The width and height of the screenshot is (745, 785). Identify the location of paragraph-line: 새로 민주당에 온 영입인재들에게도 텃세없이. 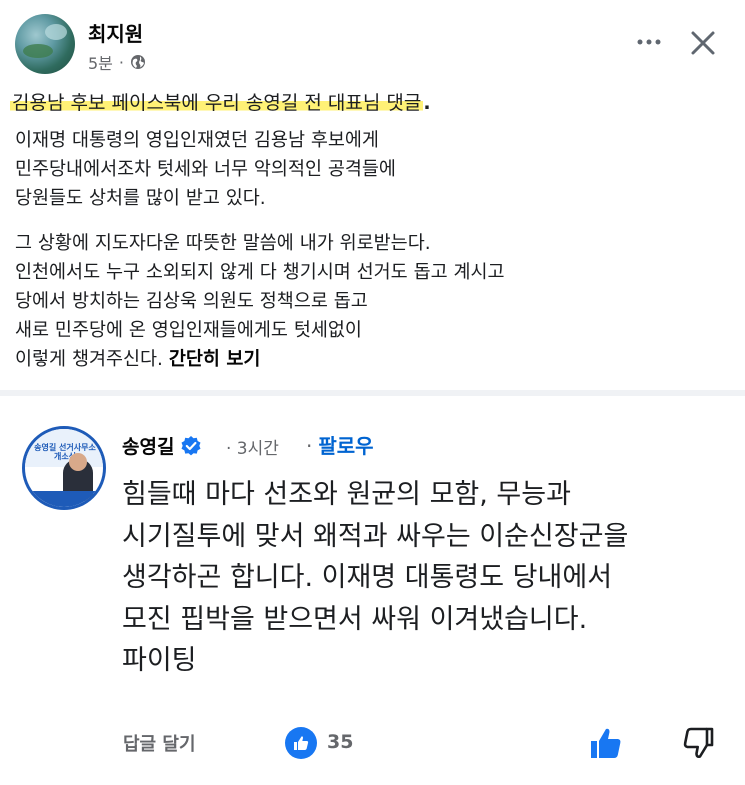
(188, 330).